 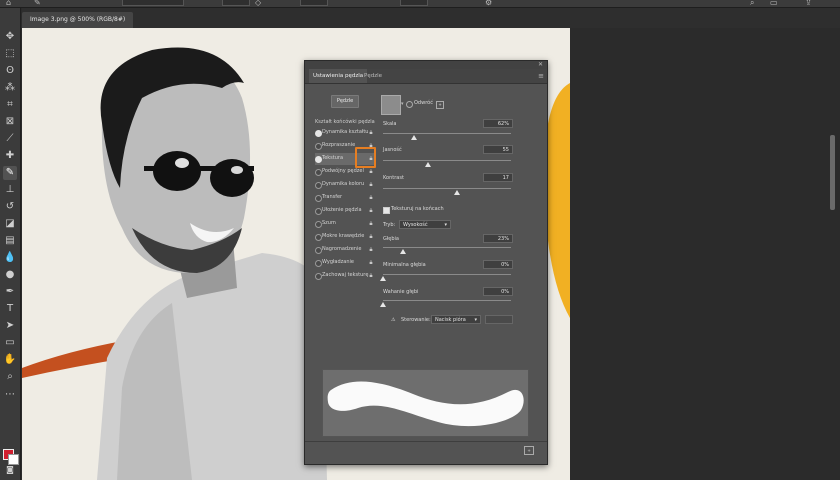 I want to click on search-icon: ⌕, so click(x=752, y=3).